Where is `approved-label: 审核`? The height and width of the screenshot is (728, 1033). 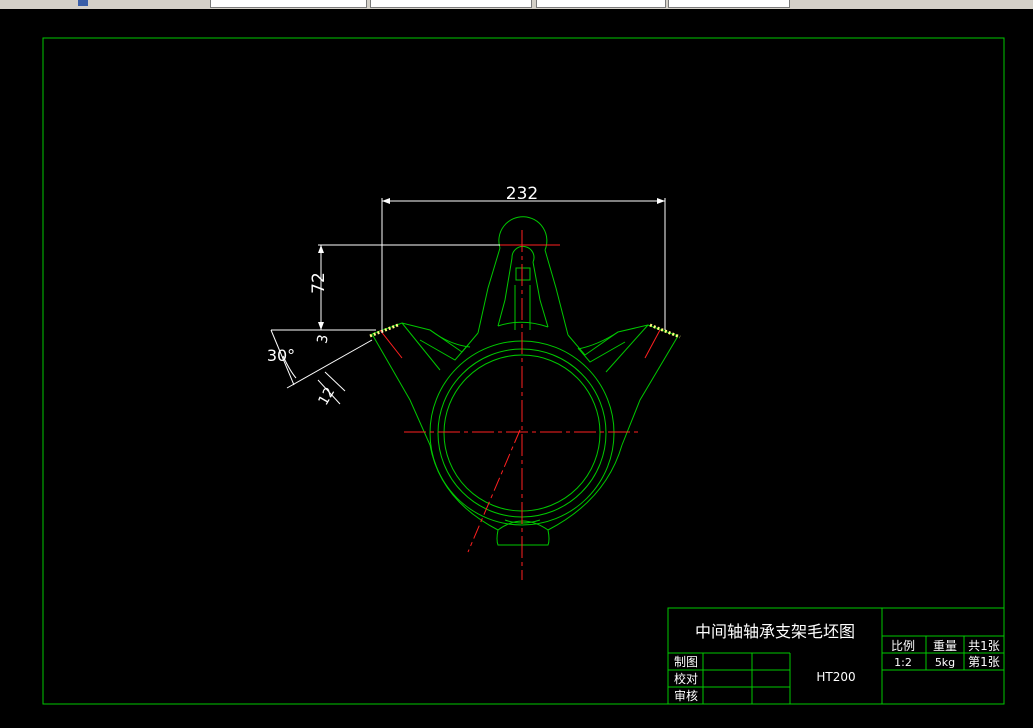 approved-label: 审核 is located at coordinates (686, 695).